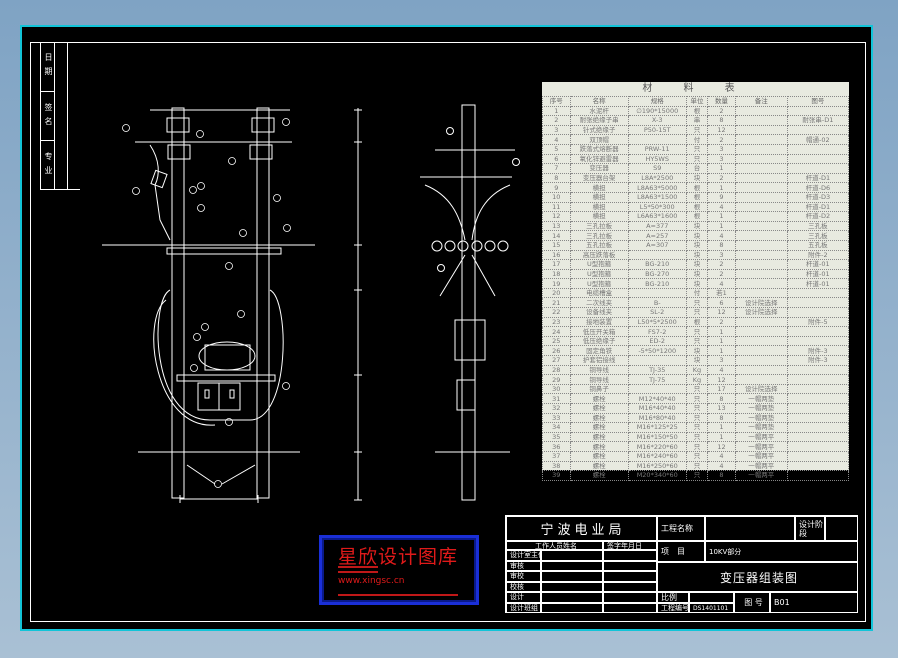 The image size is (898, 658). What do you see at coordinates (556, 264) in the screenshot?
I see `table-cell: 17` at bounding box center [556, 264].